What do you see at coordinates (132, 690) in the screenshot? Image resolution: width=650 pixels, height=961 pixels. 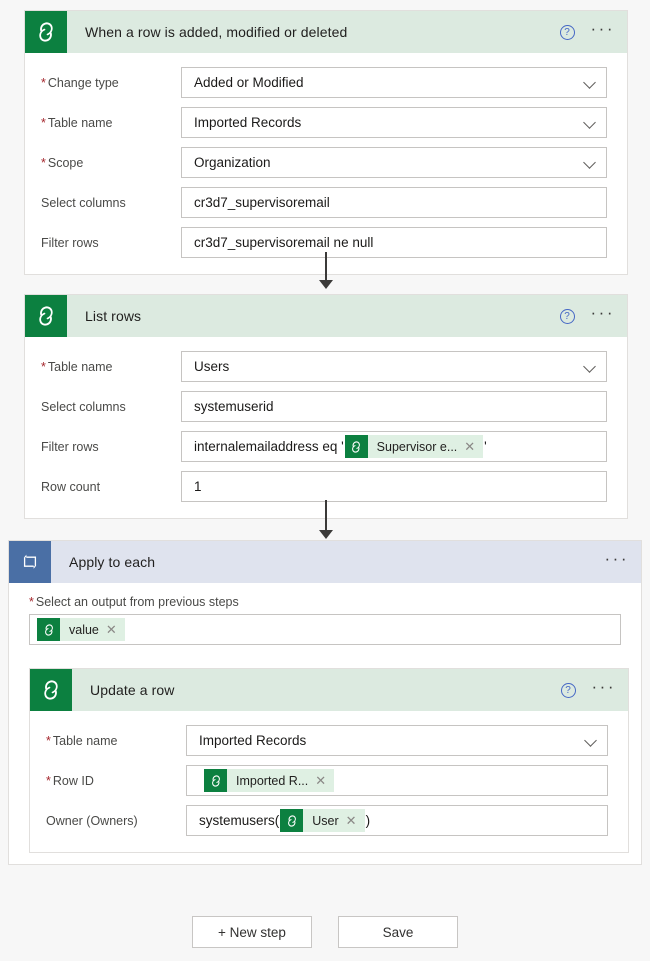 I see `step-title: Update a row` at bounding box center [132, 690].